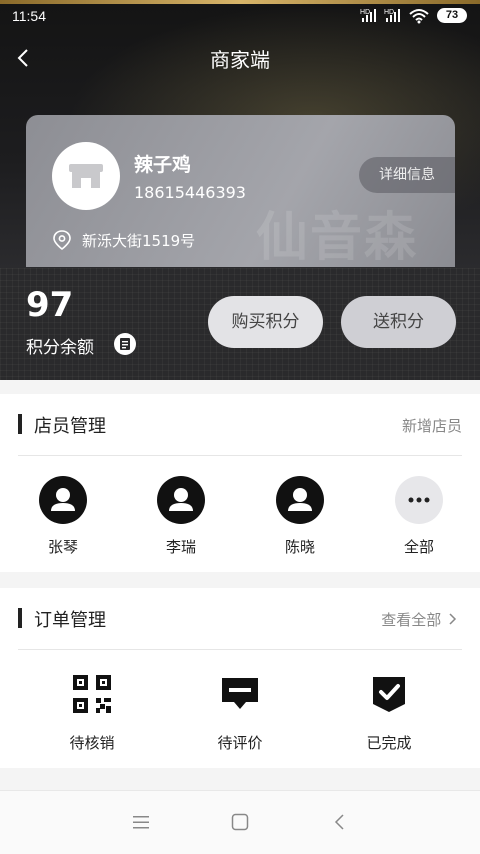 The image size is (480, 854). I want to click on more-icon, so click(419, 500).